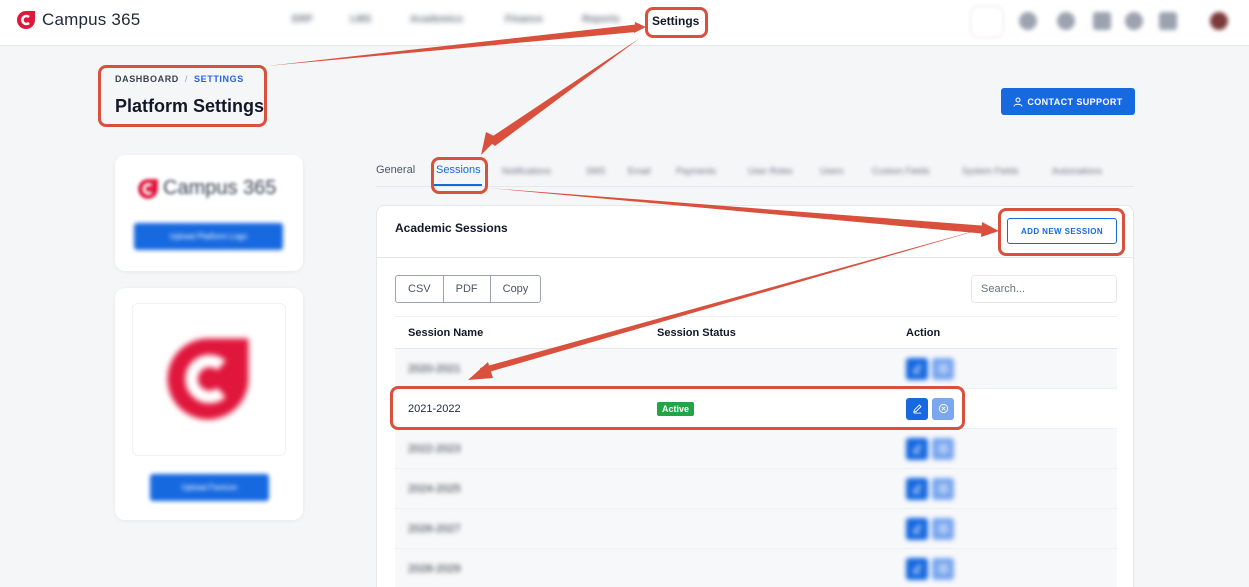  Describe the element at coordinates (436, 19) in the screenshot. I see `nav-item-blurred: Academics` at that location.